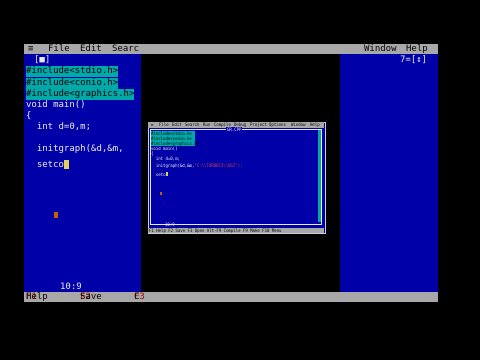 This screenshot has width=480, height=360. What do you see at coordinates (389, 173) in the screenshot?
I see `big-editor-right` at bounding box center [389, 173].